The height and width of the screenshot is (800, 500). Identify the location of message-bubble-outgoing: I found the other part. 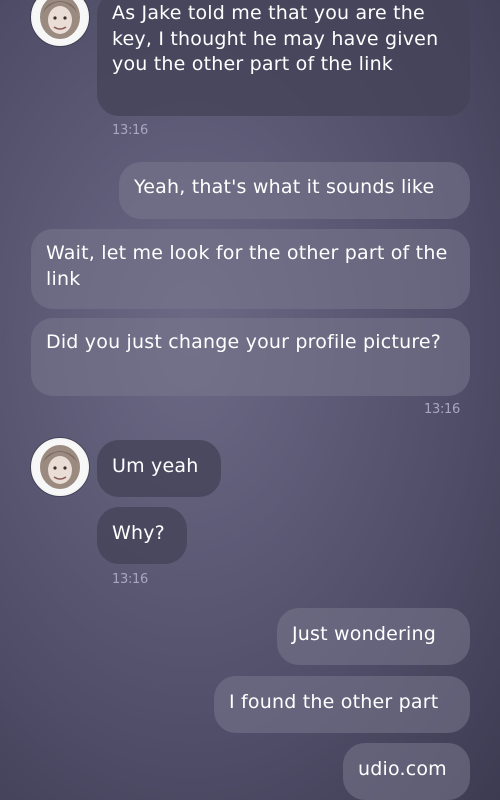
(342, 704).